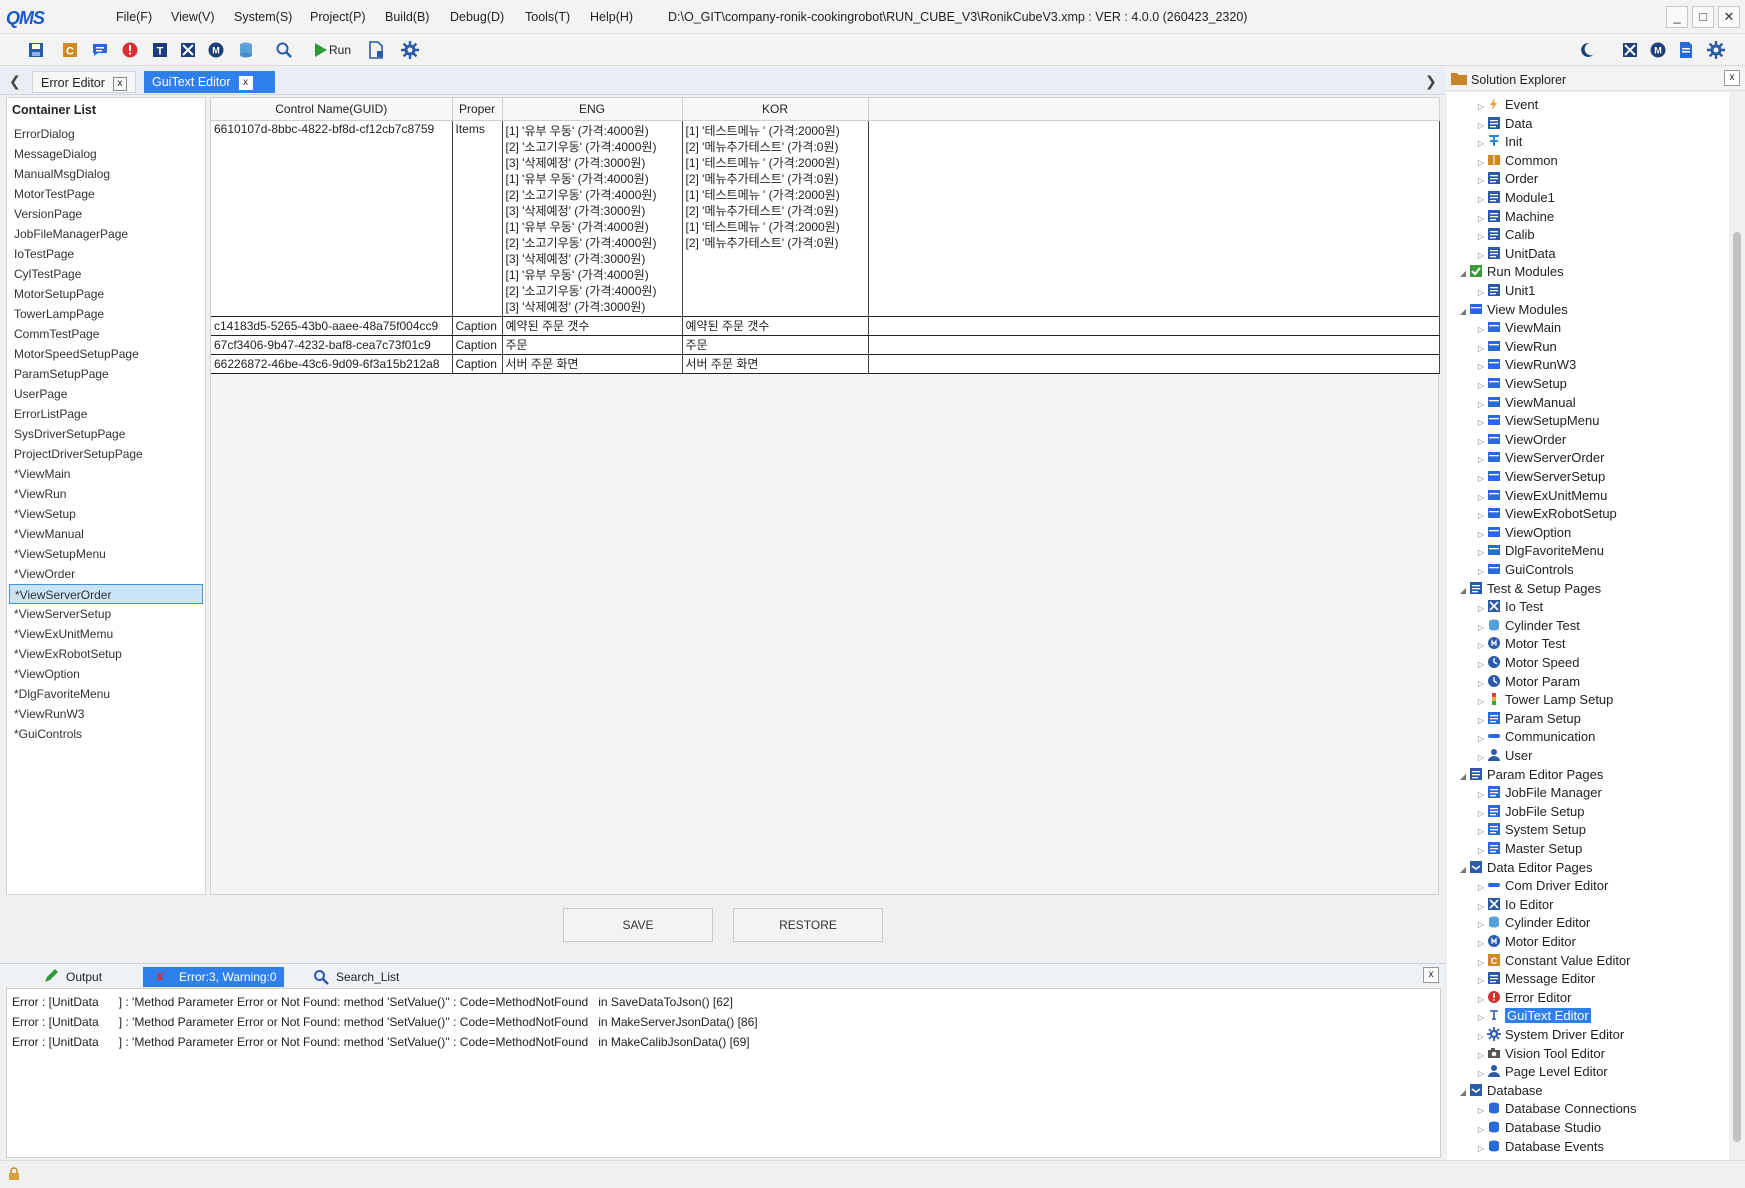  What do you see at coordinates (100, 50) in the screenshot?
I see `message-icon` at bounding box center [100, 50].